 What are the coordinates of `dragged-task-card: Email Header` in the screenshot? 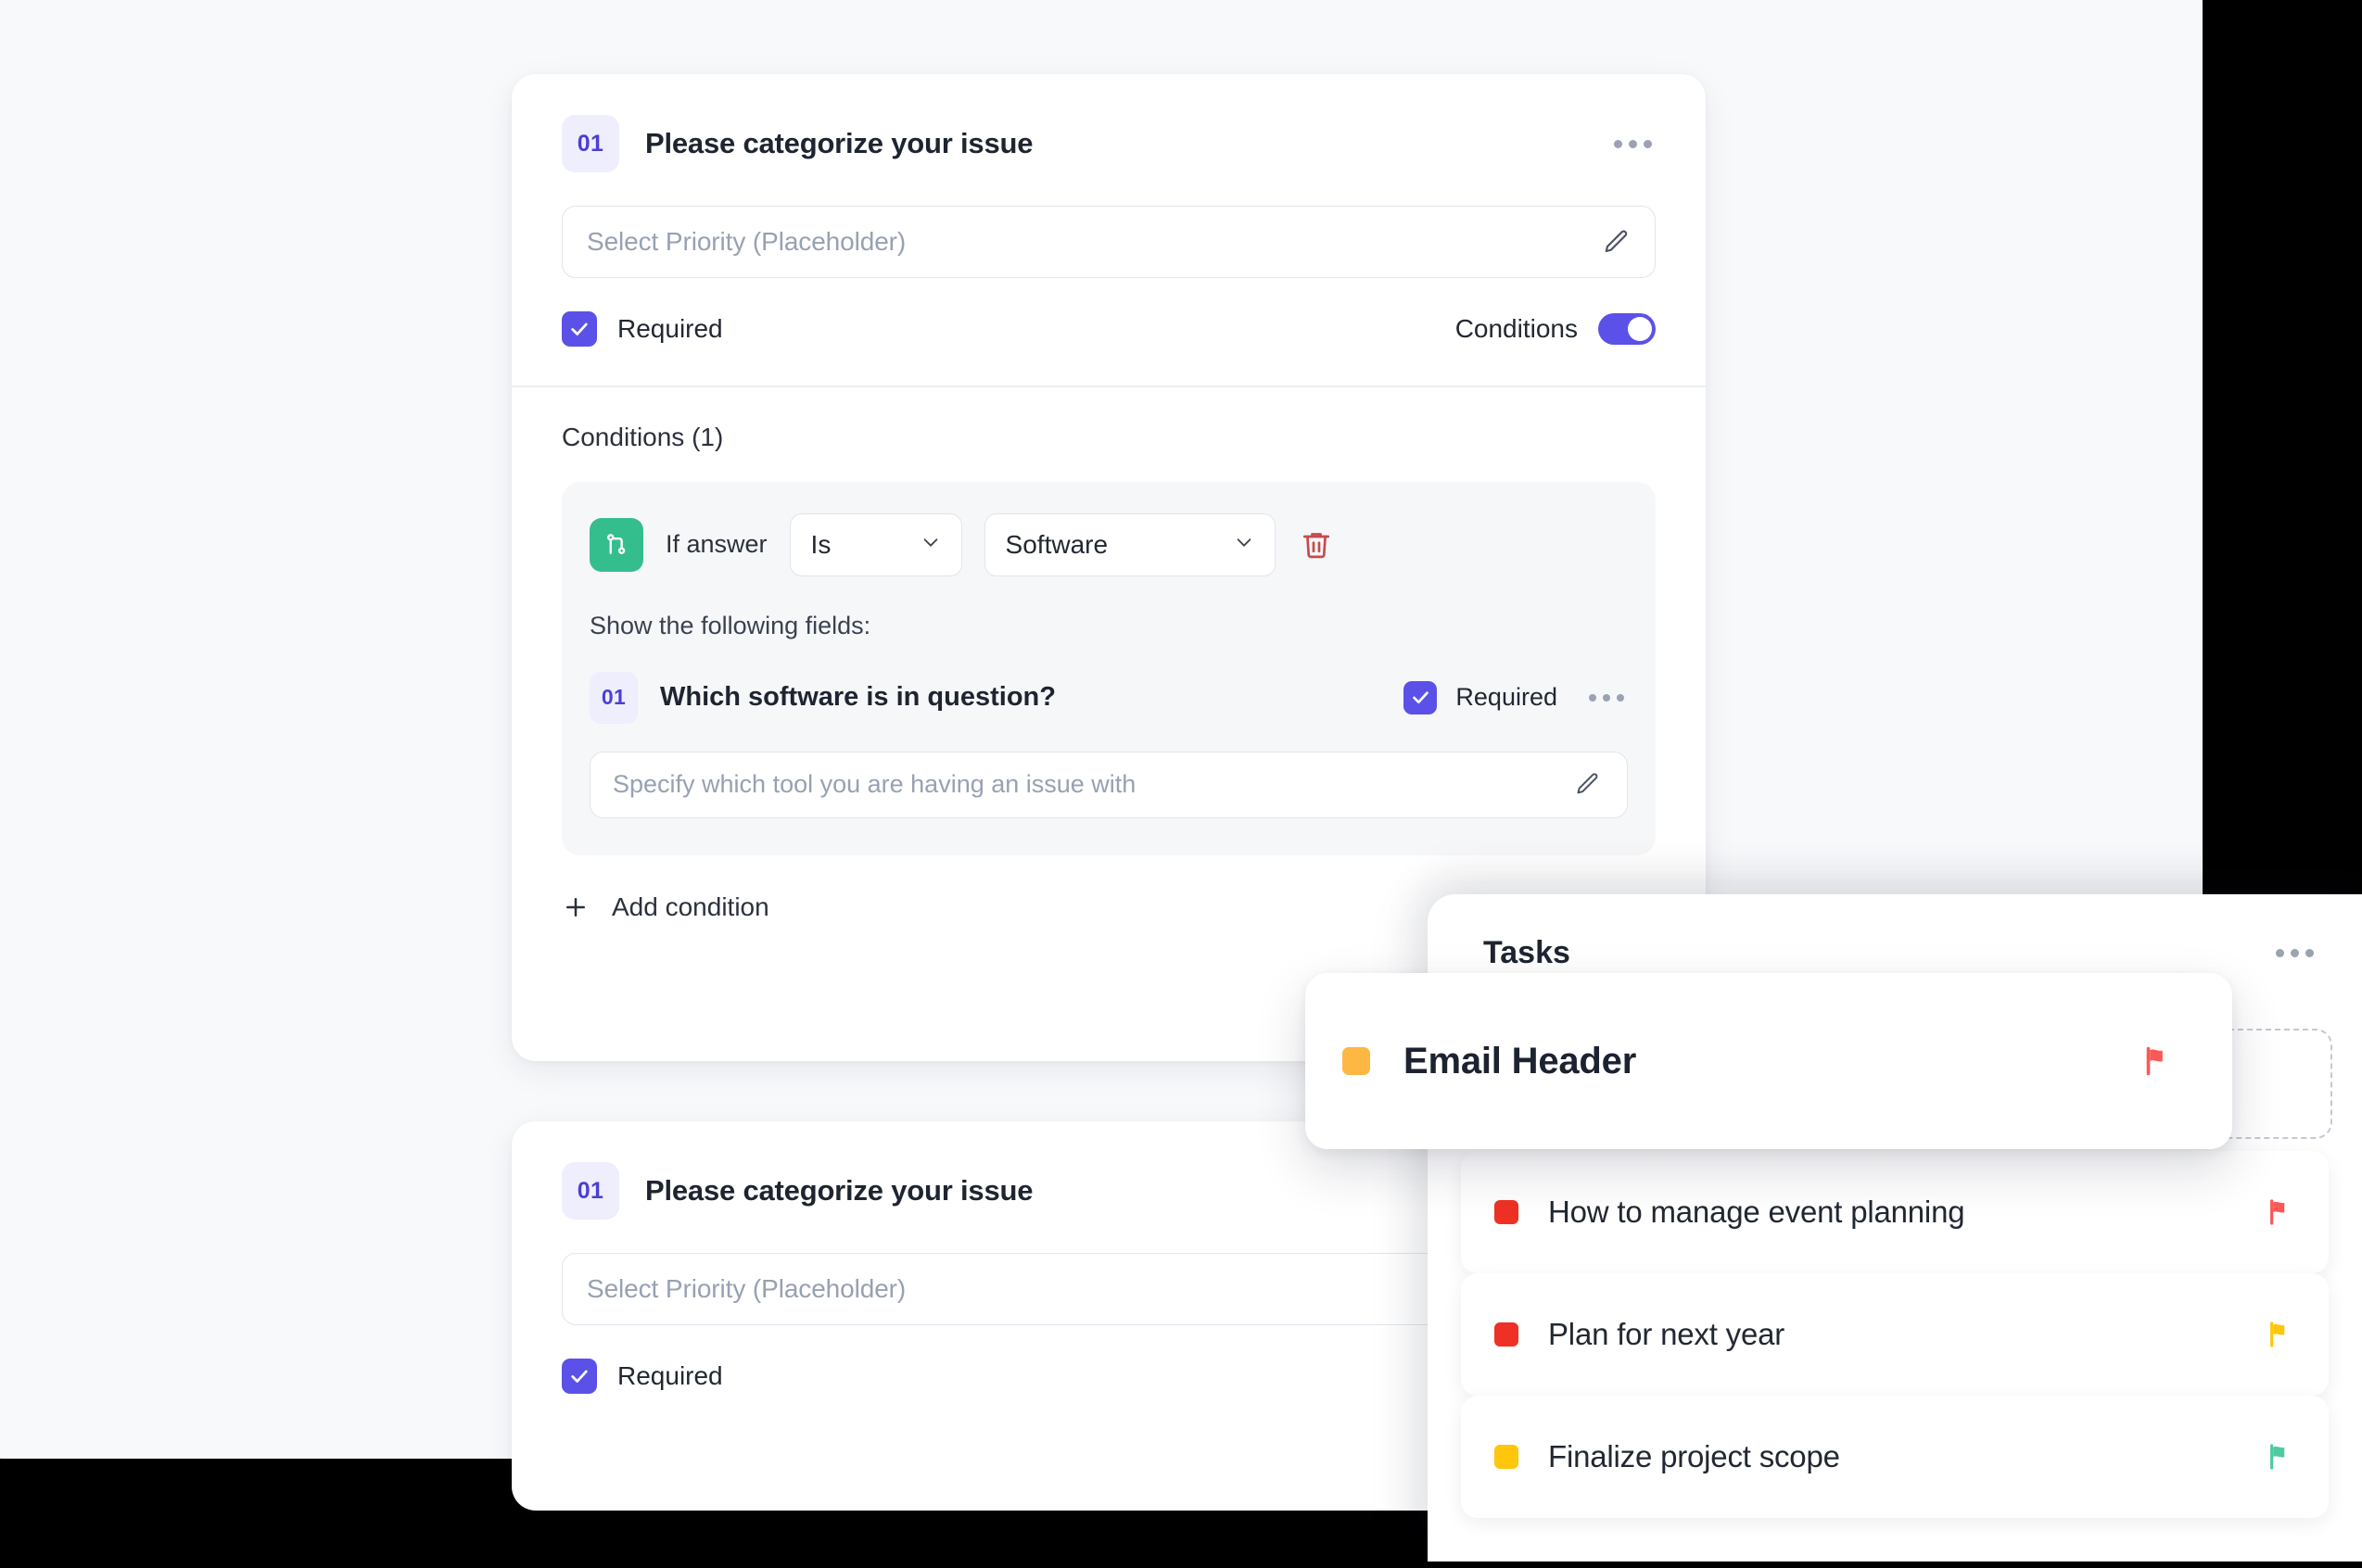 It's located at (1769, 1061).